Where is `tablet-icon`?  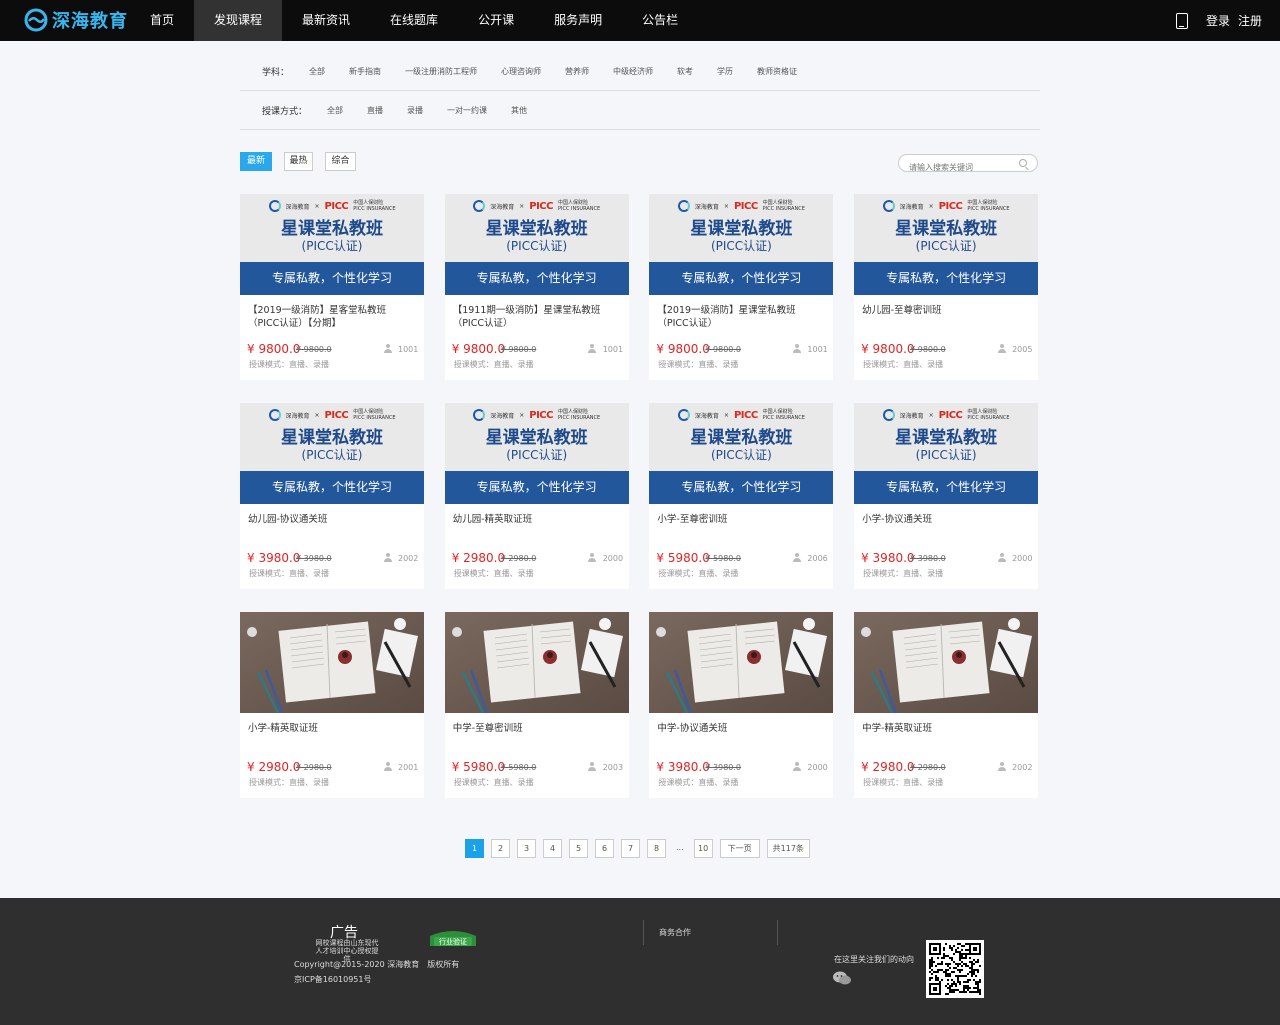 tablet-icon is located at coordinates (1181, 20).